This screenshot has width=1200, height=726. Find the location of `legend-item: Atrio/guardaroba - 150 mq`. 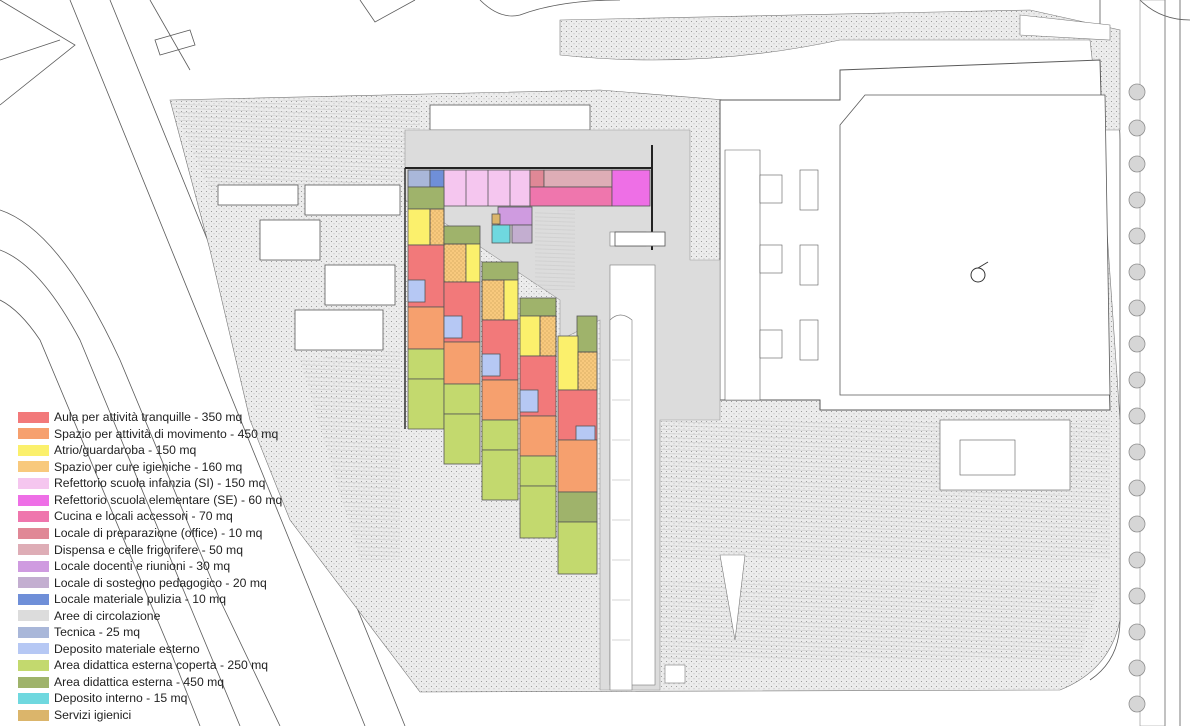

legend-item: Atrio/guardaroba - 150 mq is located at coordinates (183, 450).